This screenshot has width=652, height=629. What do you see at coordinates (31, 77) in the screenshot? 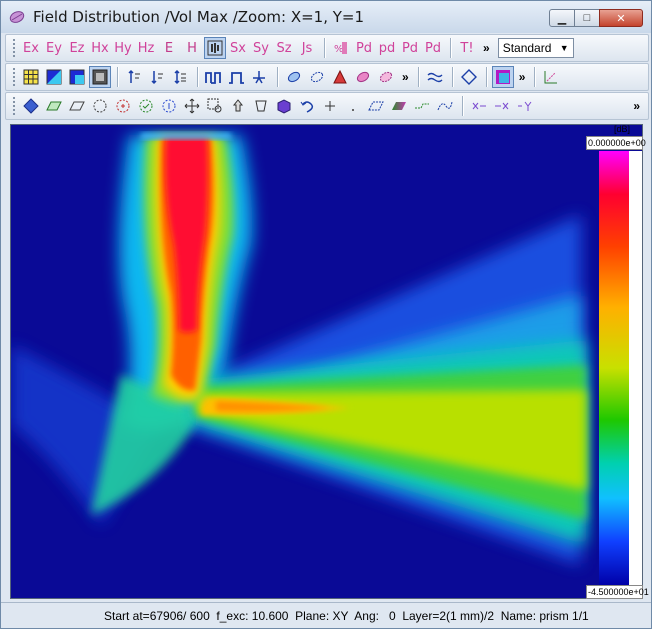
I see `grid-icon` at bounding box center [31, 77].